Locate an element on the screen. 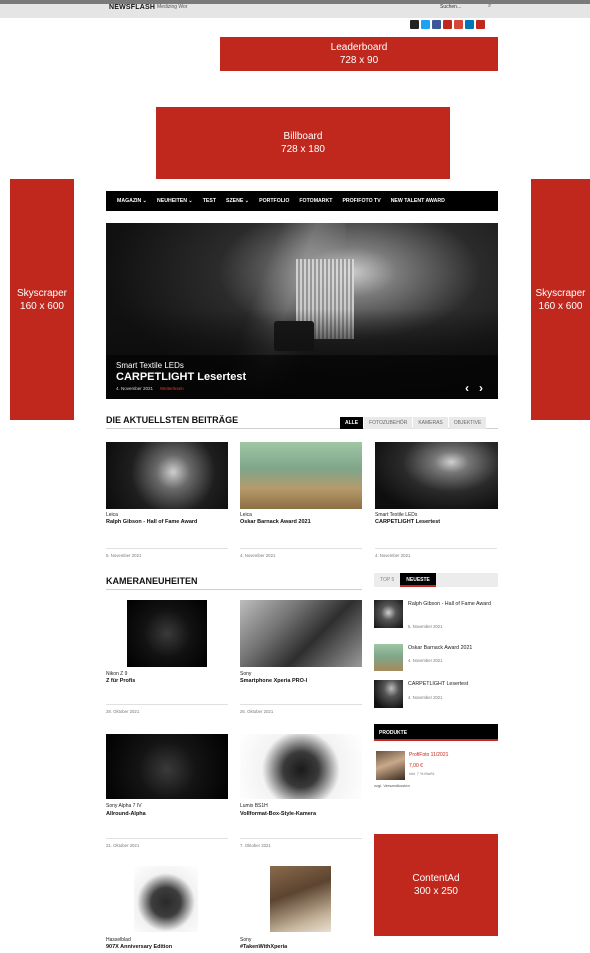  article-kicker: Smart Textile LEDs is located at coordinates (396, 515).